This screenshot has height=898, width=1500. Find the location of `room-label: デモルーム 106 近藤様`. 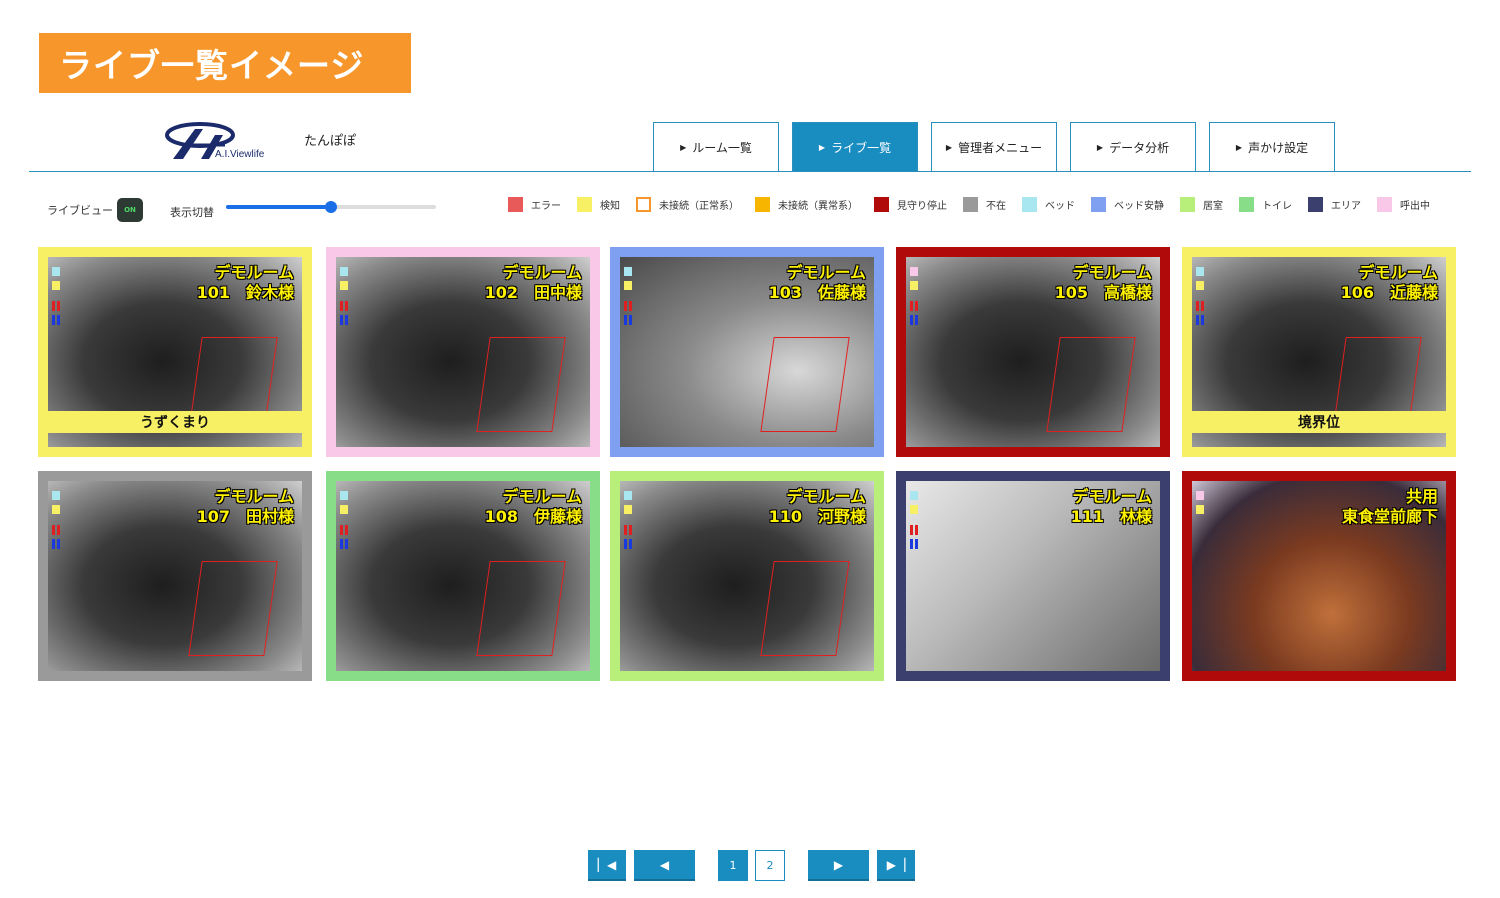

room-label: デモルーム 106 近藤様 is located at coordinates (1389, 283).